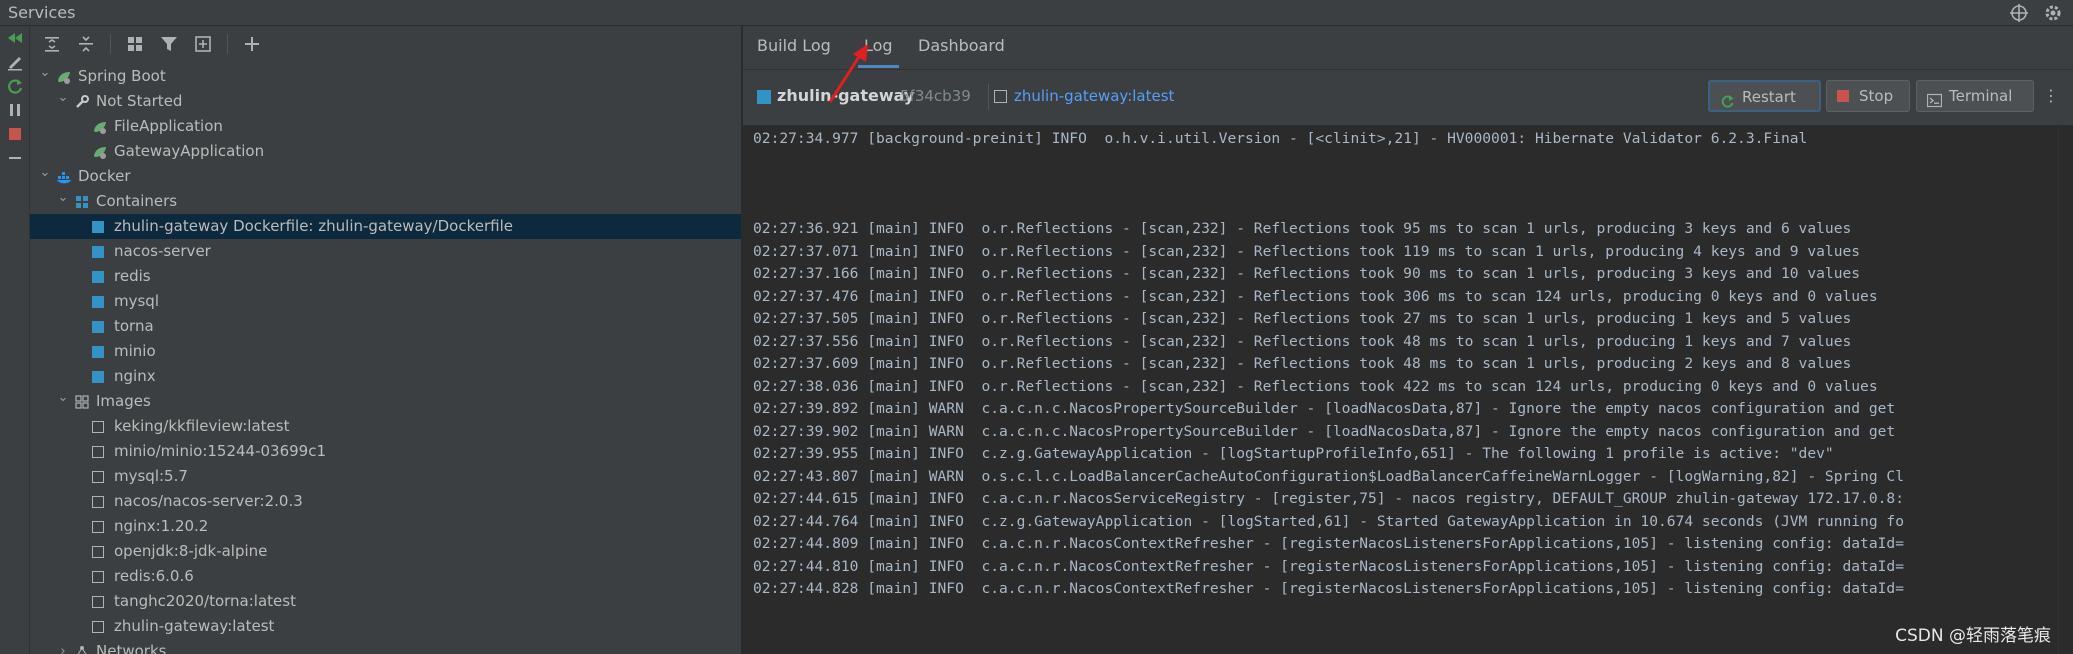 This screenshot has height=654, width=2073. I want to click on tree-row: zhulin-gateway Dockerfile, so click(385, 226).